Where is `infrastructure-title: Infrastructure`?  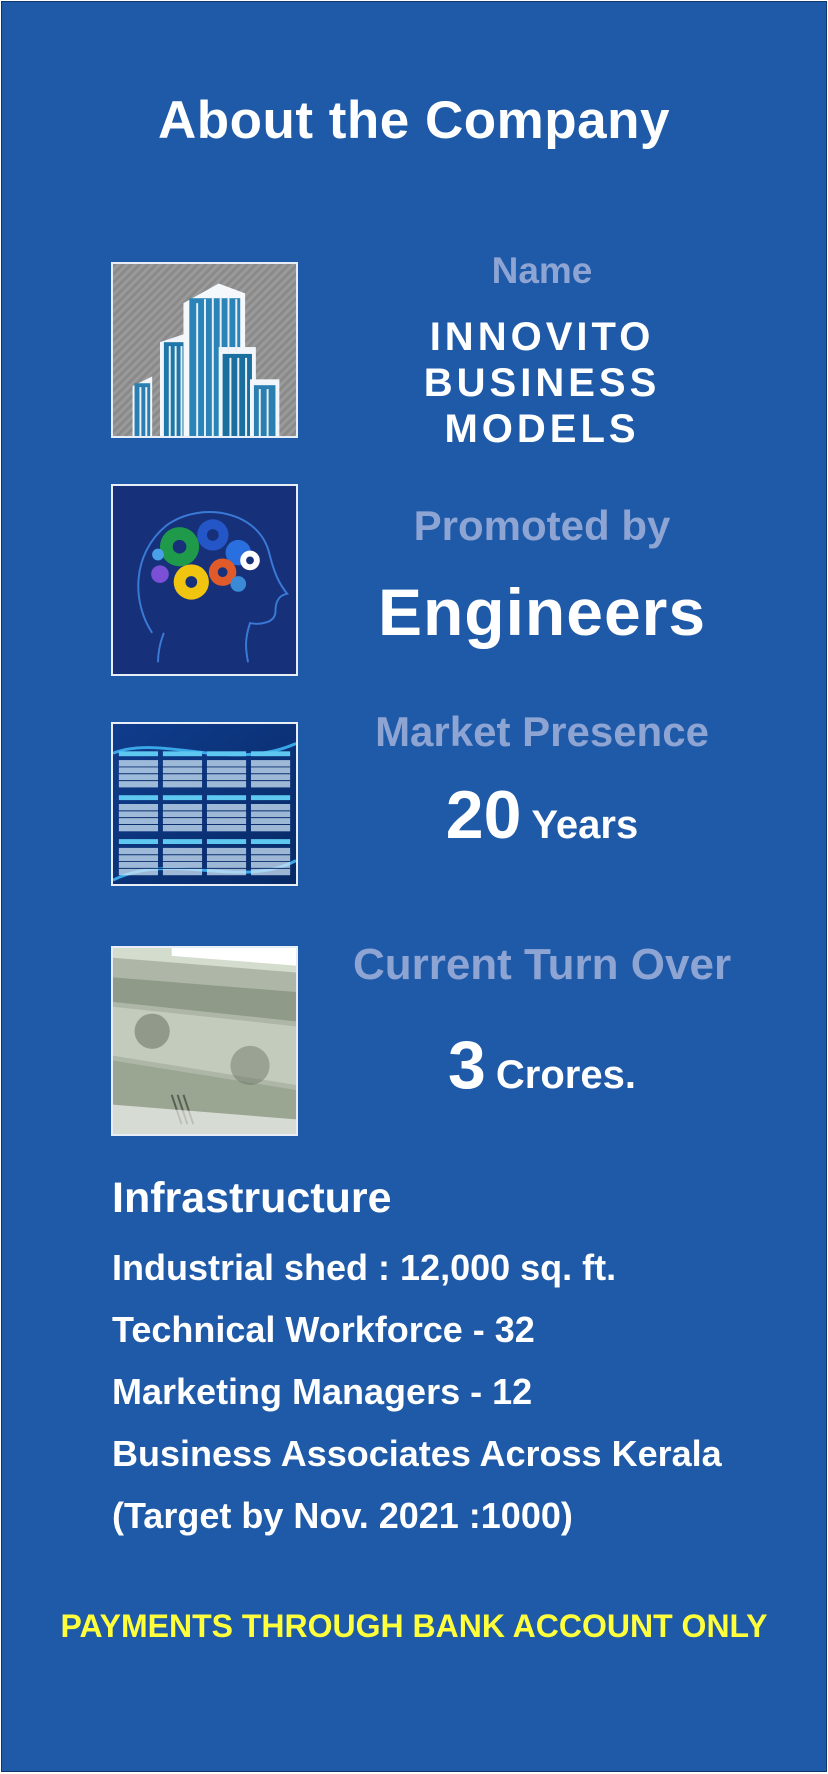
infrastructure-title: Infrastructure is located at coordinates (252, 1198).